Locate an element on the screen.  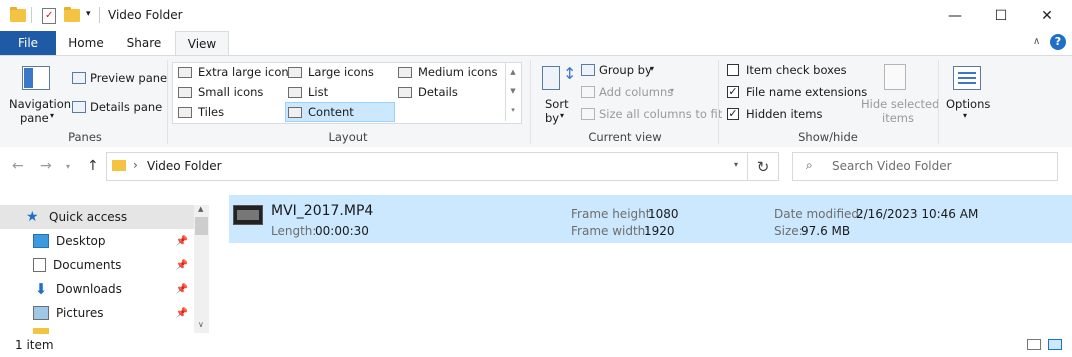
item-count: 1 item is located at coordinates (34, 345).